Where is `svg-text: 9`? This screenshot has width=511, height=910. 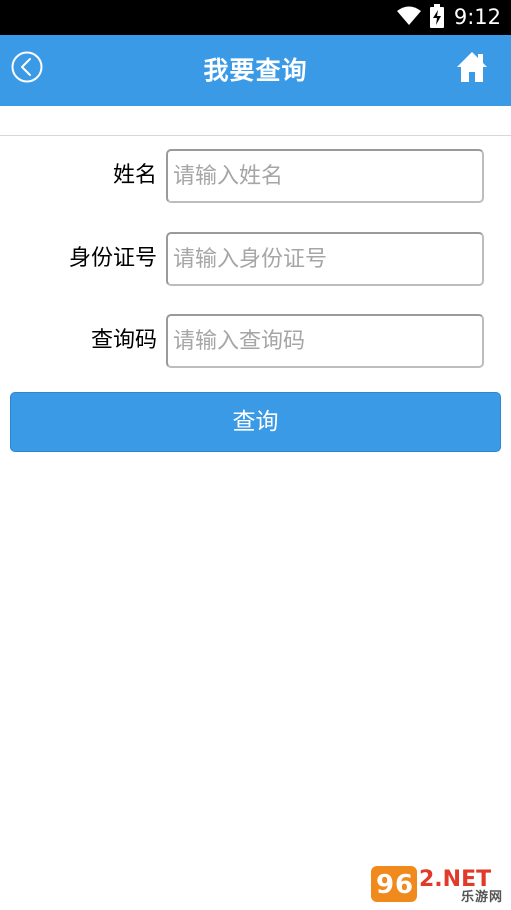
svg-text: 9 is located at coordinates (385, 885).